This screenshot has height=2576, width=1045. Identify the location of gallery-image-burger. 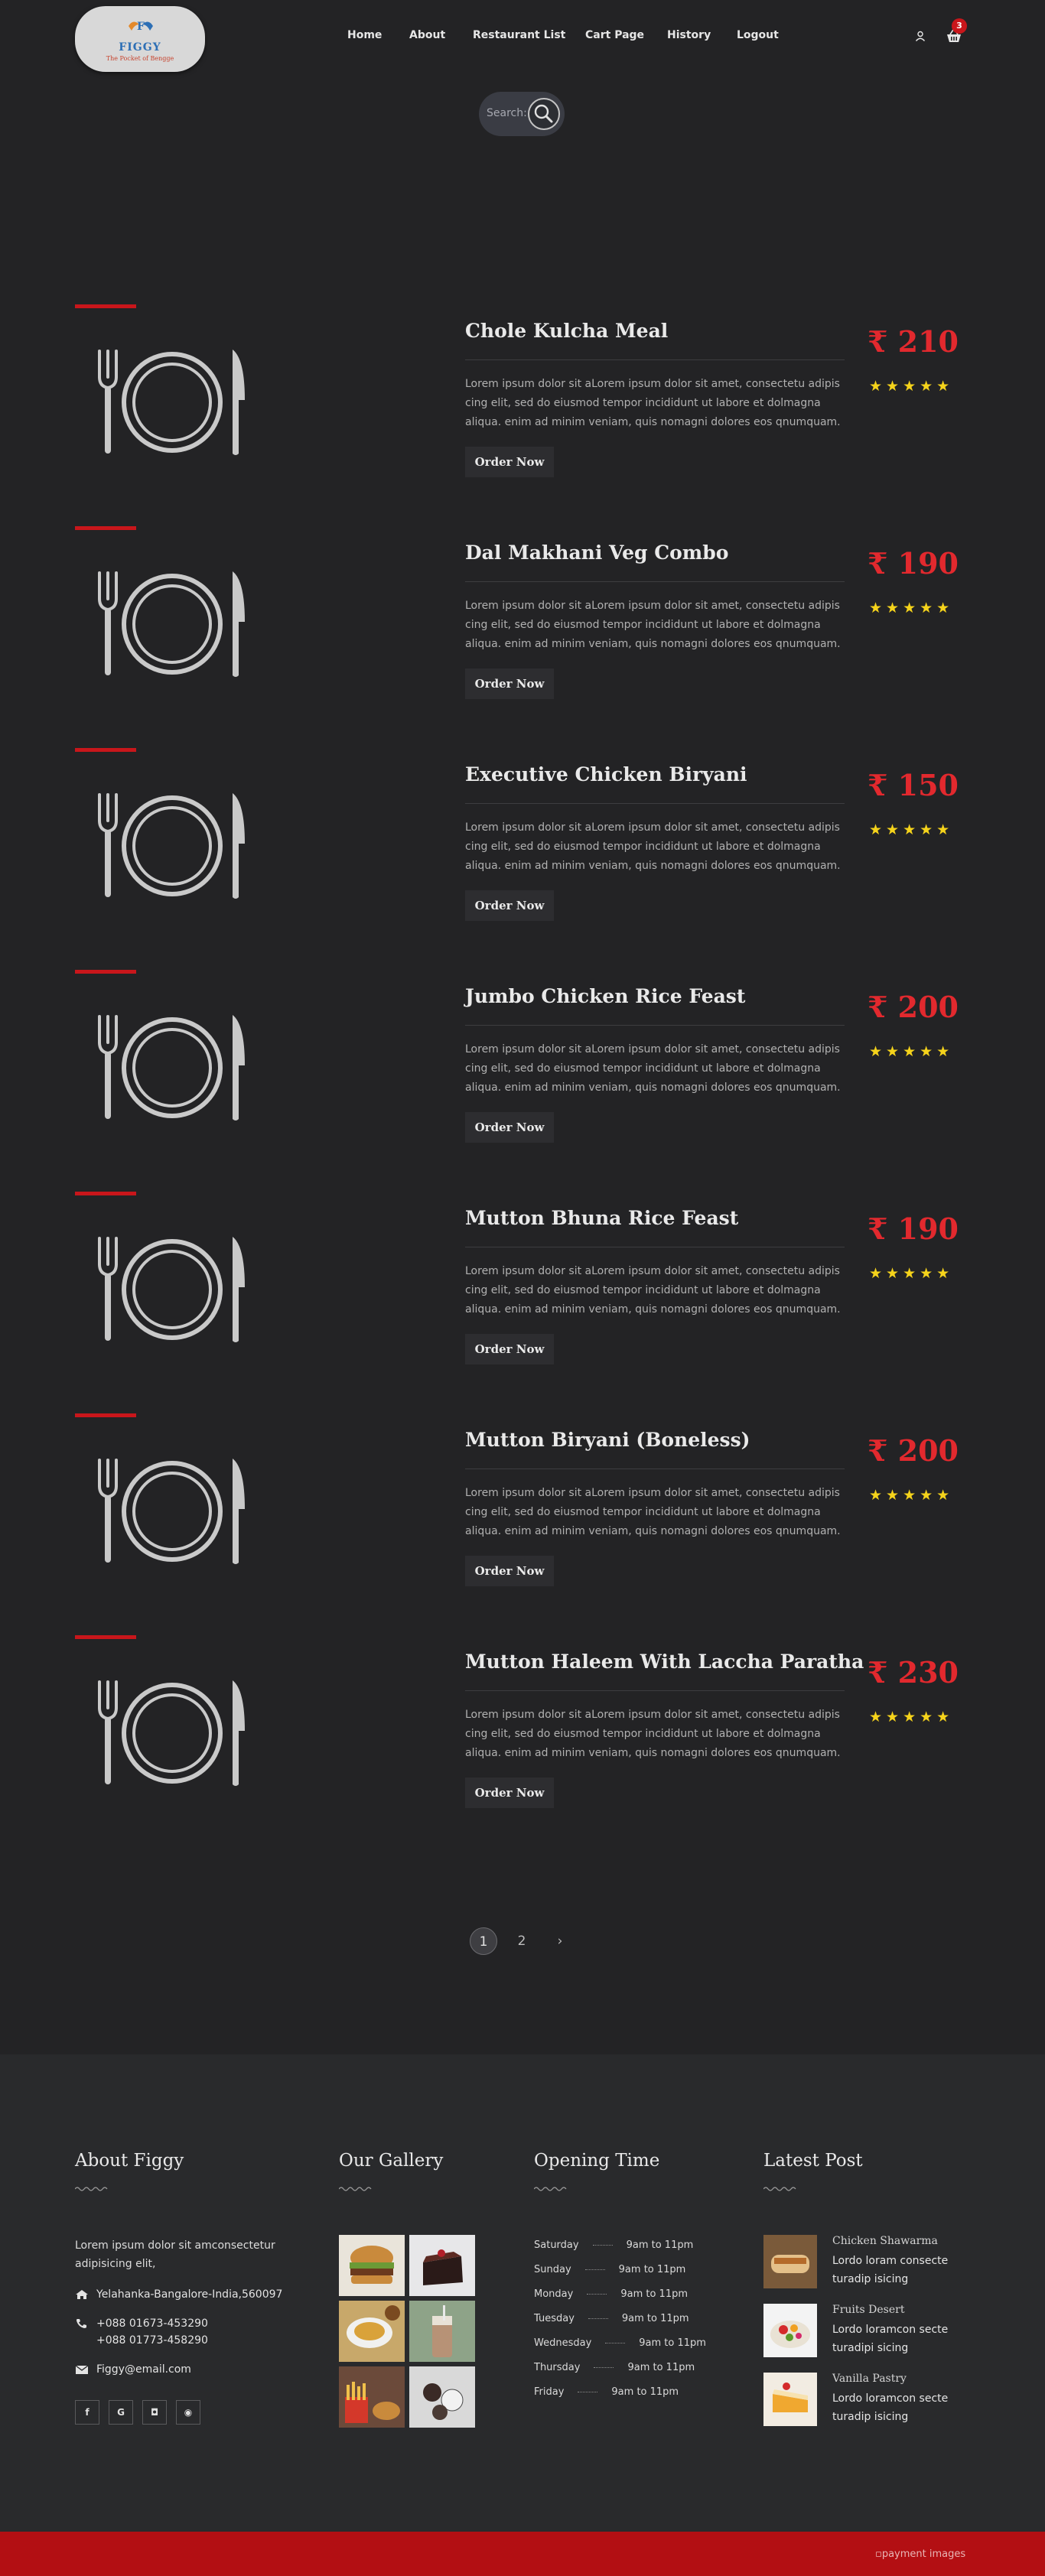
(372, 2265).